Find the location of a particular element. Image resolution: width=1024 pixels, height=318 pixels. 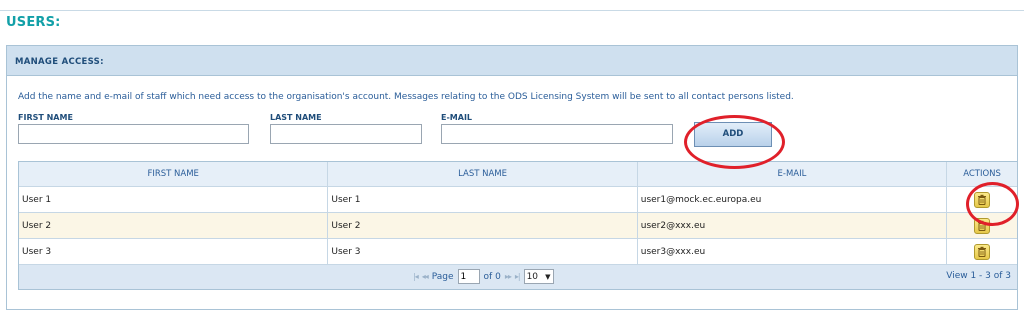

top-divider is located at coordinates (512, 10).